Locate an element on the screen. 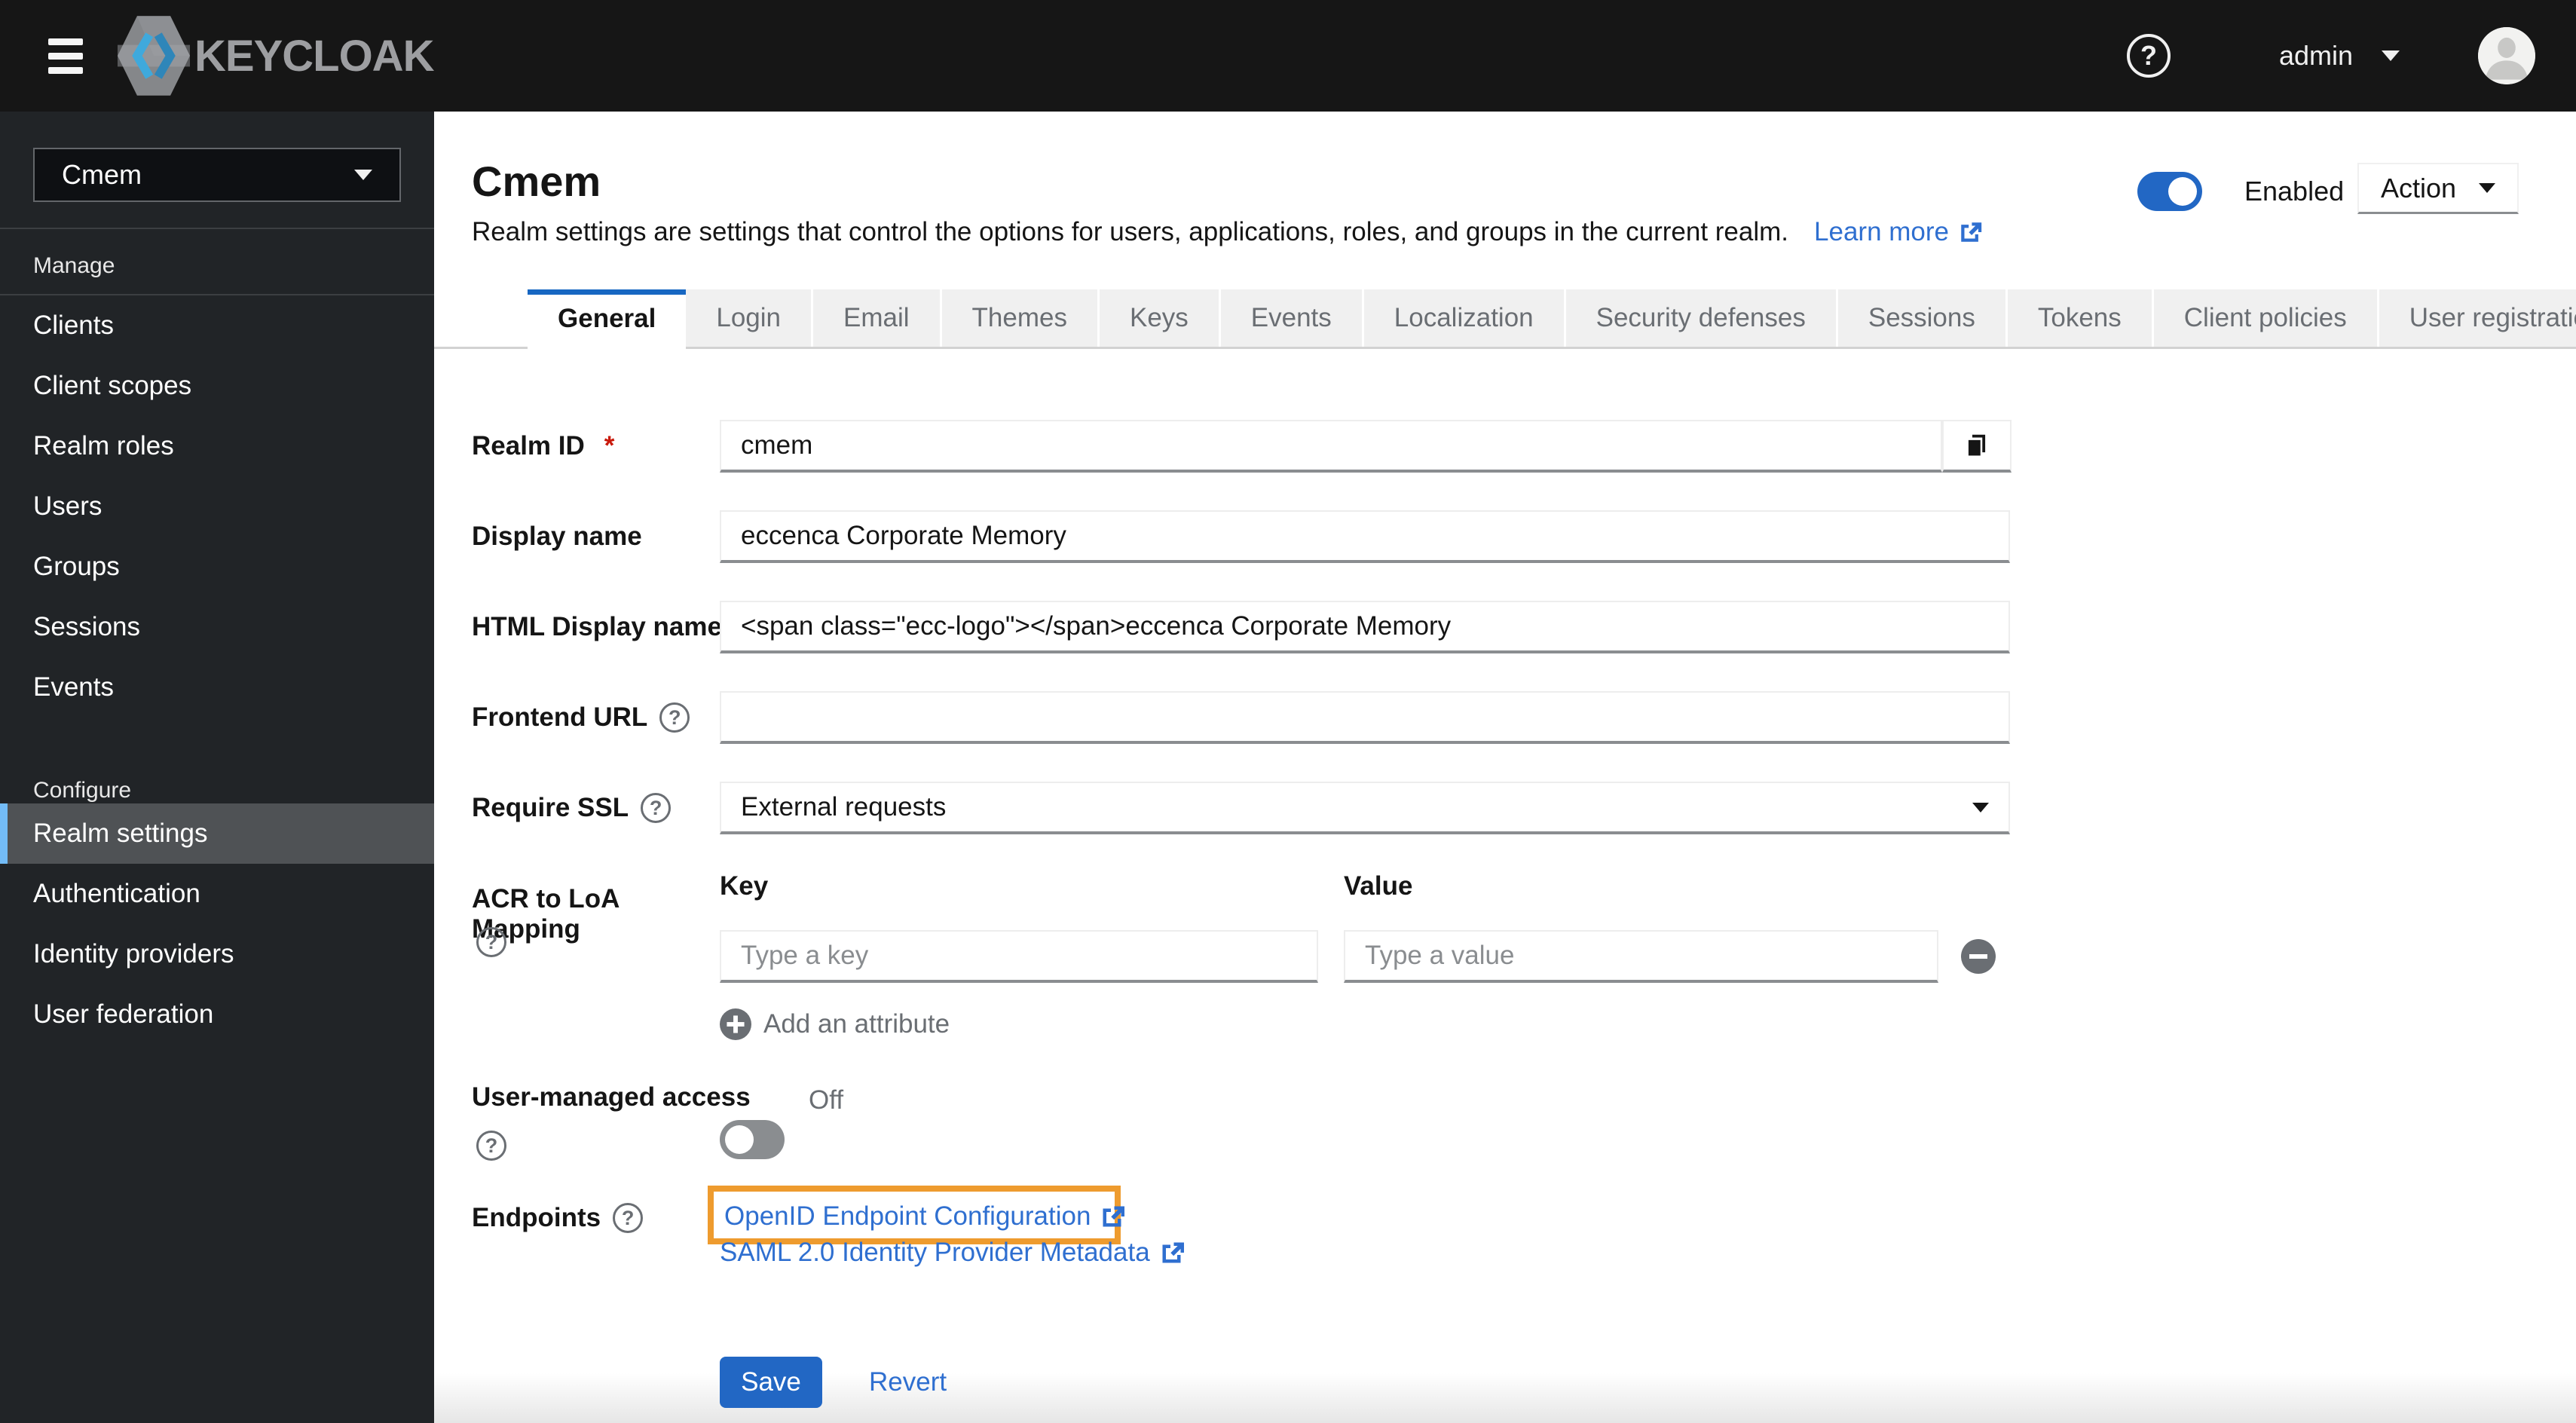 This screenshot has width=2576, height=1423. masthead-right: ? admin is located at coordinates (2330, 55).